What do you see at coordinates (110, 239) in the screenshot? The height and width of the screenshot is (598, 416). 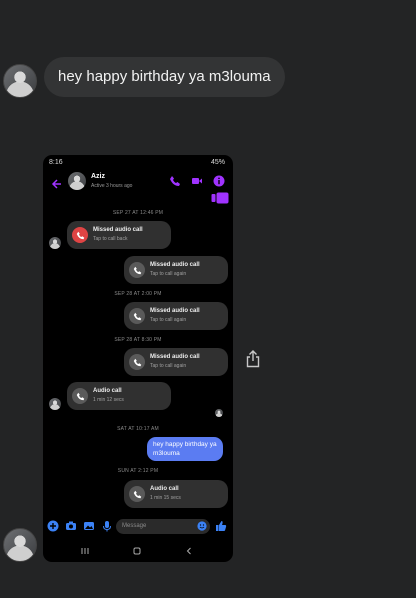 I see `call-subtitle: Tap to call back` at bounding box center [110, 239].